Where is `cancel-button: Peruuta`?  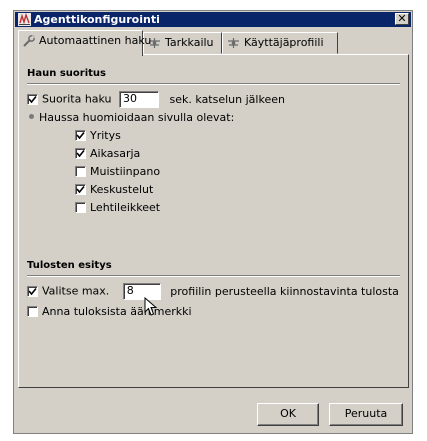
cancel-button: Peruuta is located at coordinates (366, 414).